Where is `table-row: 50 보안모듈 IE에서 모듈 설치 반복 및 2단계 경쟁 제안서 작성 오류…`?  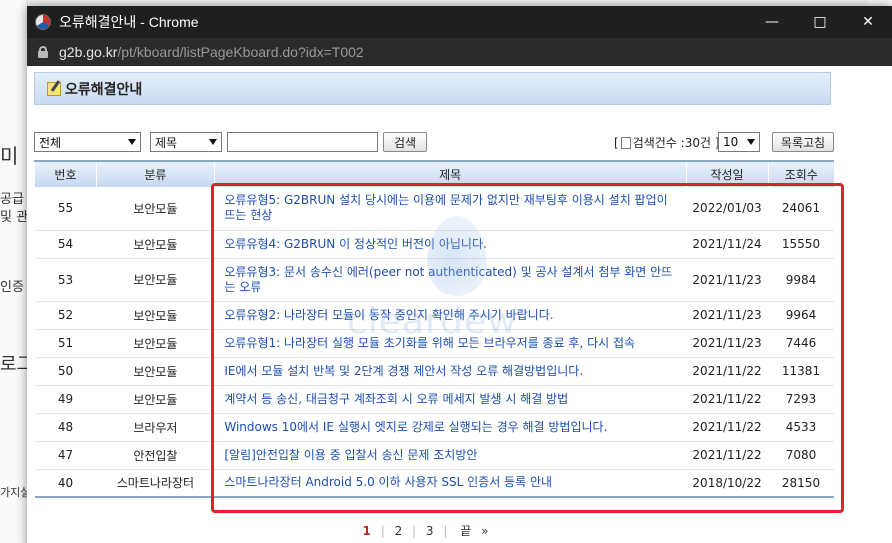
table-row: 50 보안모듈 IE에서 모듈 설치 반복 및 2단계 경쟁 제안서 작성 오류… is located at coordinates (434, 371).